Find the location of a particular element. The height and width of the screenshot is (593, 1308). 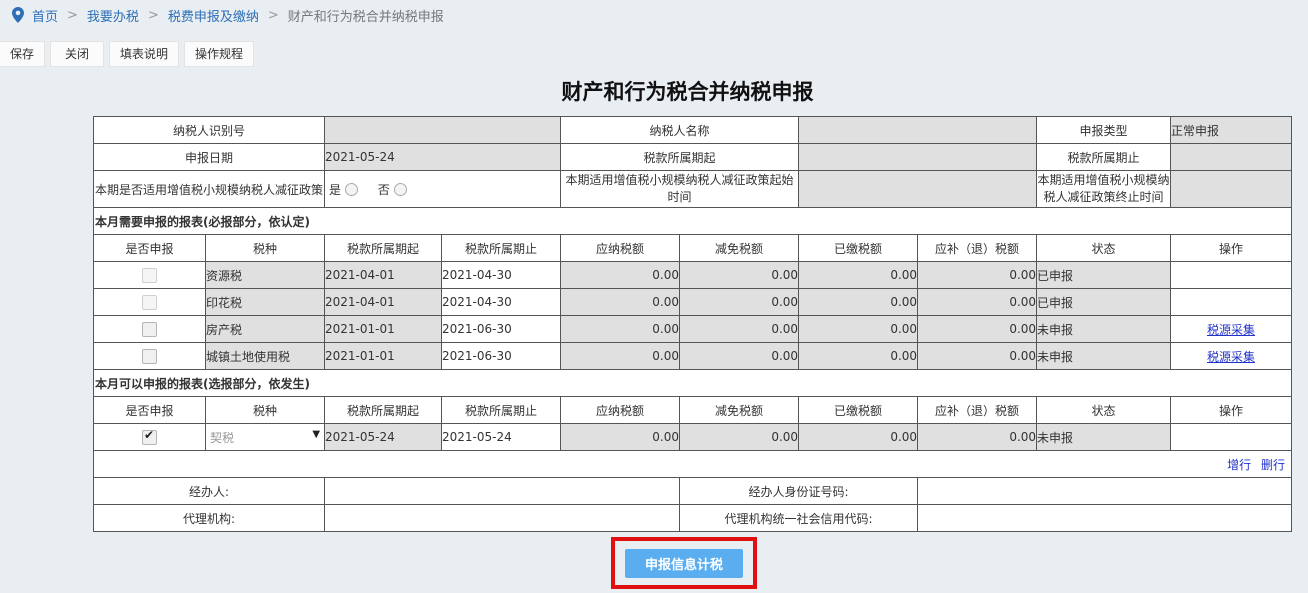

add-row-button: 增行 is located at coordinates (1239, 465).